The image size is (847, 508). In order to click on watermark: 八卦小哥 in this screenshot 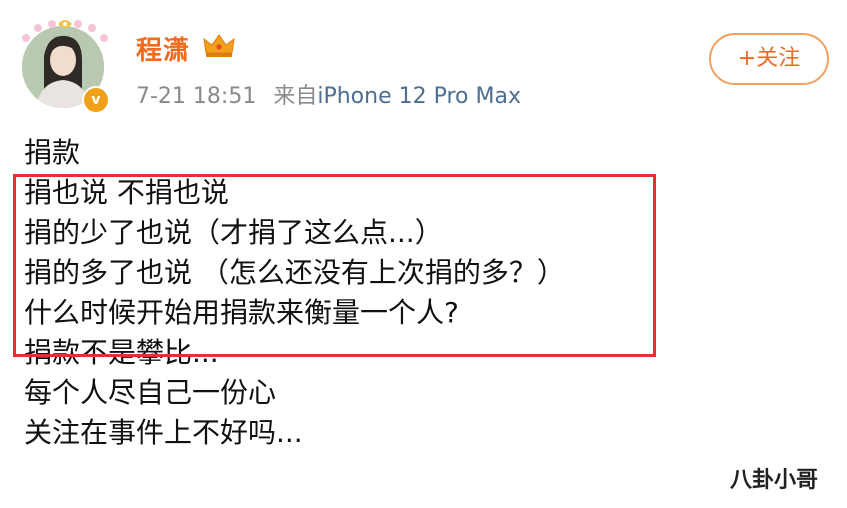, I will do `click(774, 480)`.